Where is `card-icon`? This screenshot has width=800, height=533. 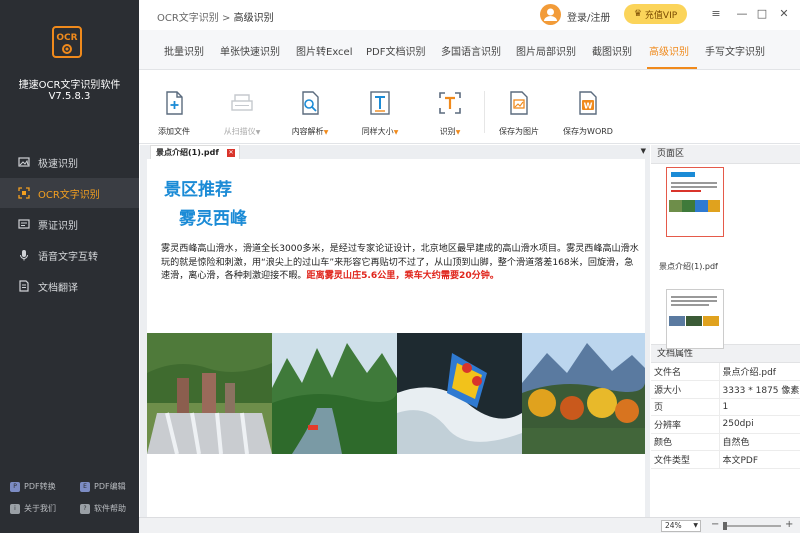
card-icon is located at coordinates (24, 224).